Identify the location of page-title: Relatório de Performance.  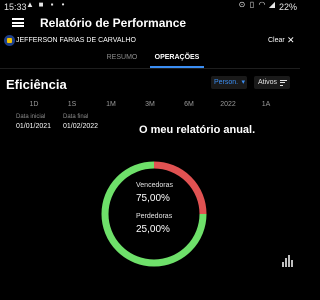
(113, 23).